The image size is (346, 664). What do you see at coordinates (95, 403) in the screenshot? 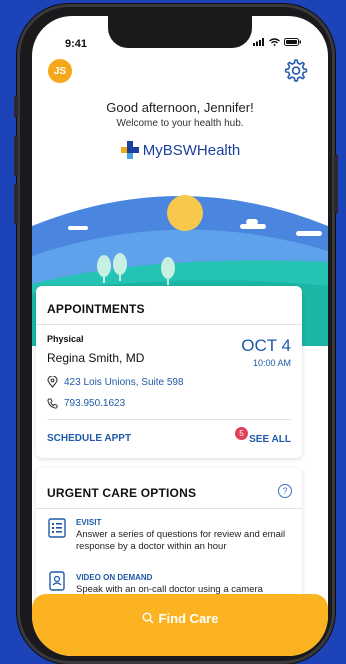
I see `appointment-phone: 793.950.1623` at bounding box center [95, 403].